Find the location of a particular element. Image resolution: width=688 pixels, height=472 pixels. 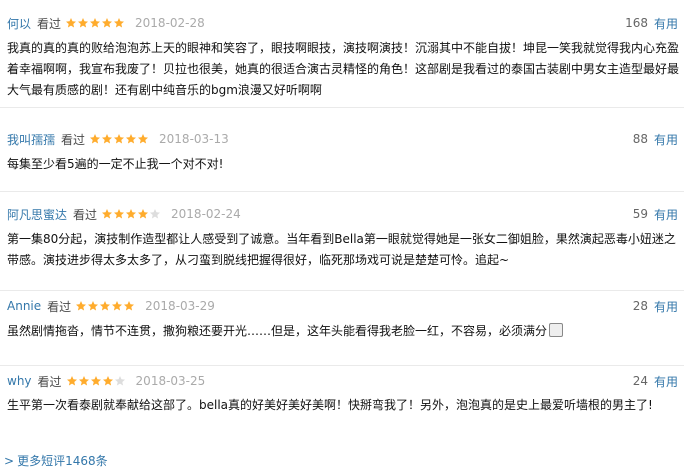

review-meta: 阿凡思蜜达 看过 2018-02-24 is located at coordinates (124, 214).